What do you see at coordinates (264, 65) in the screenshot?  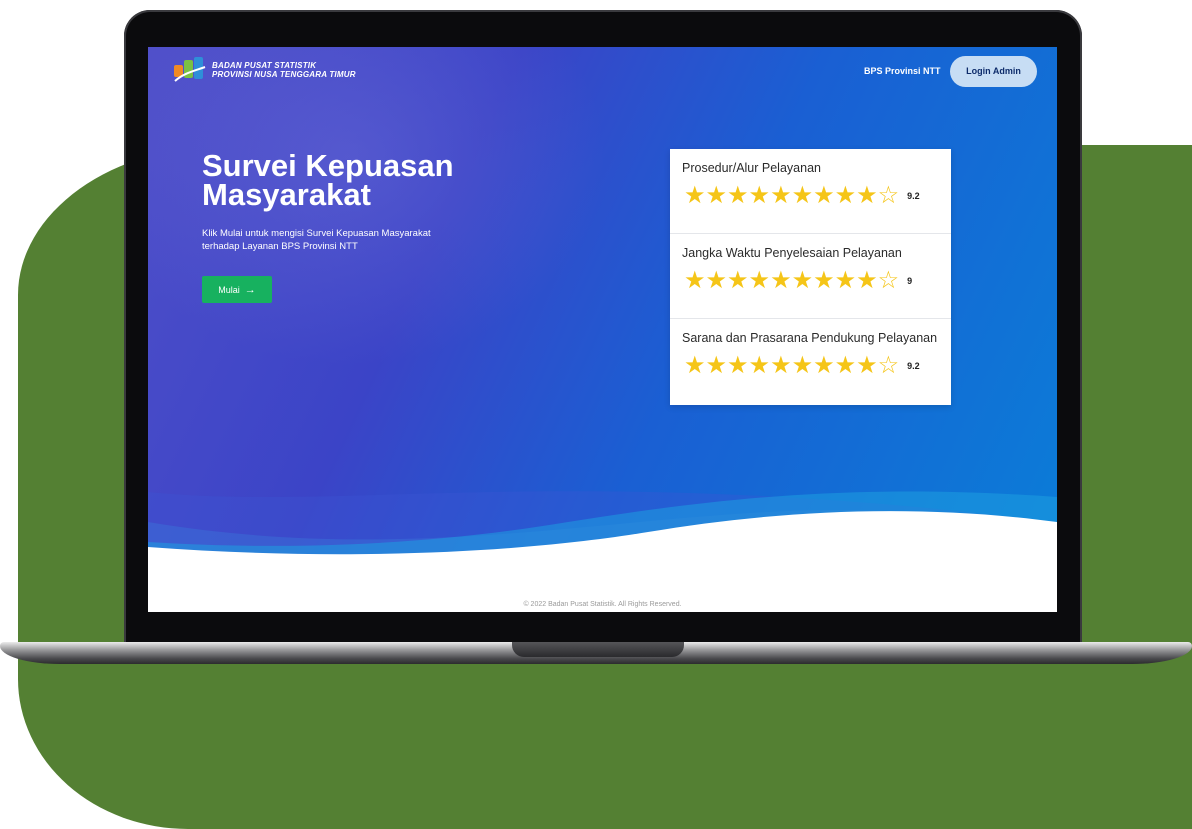 I see `brand-line-1: BADAN PUSAT STATISTIK` at bounding box center [264, 65].